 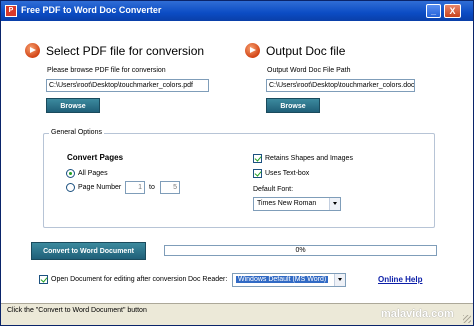 What do you see at coordinates (93, 173) in the screenshot?
I see `all-pages-label: All Pages` at bounding box center [93, 173].